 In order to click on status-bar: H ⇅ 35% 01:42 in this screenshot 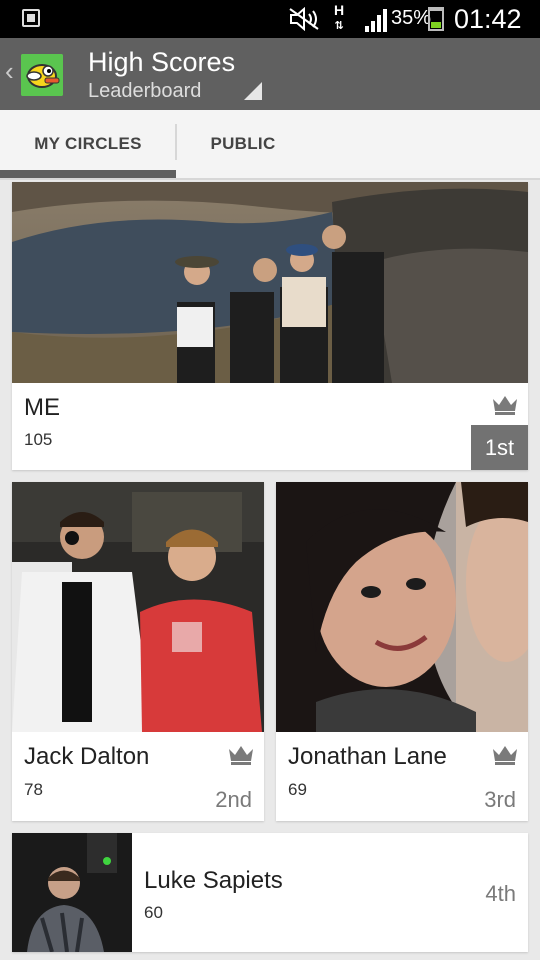, I will do `click(270, 19)`.